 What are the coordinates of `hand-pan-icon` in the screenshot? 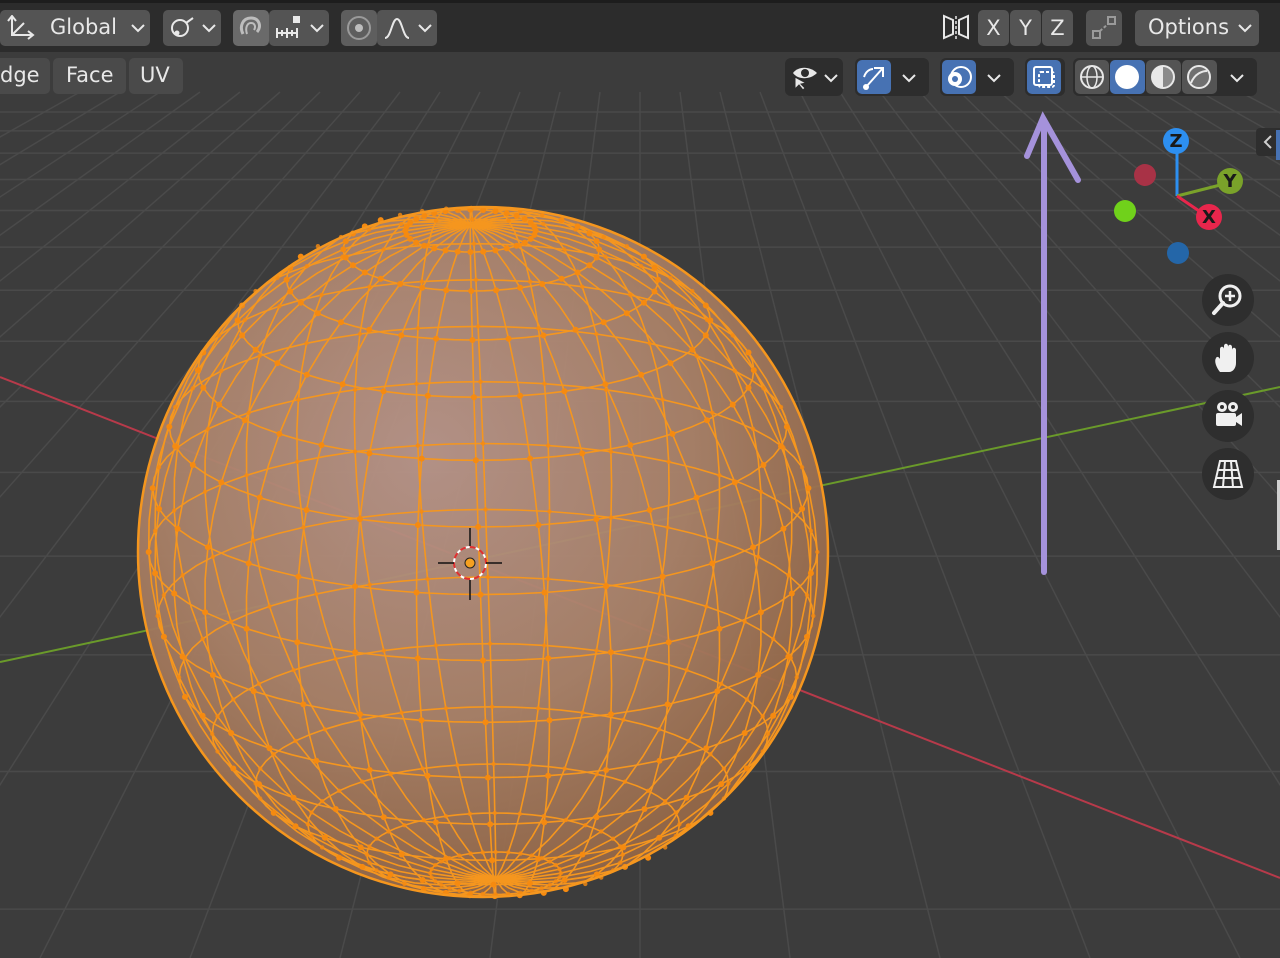 It's located at (1225, 357).